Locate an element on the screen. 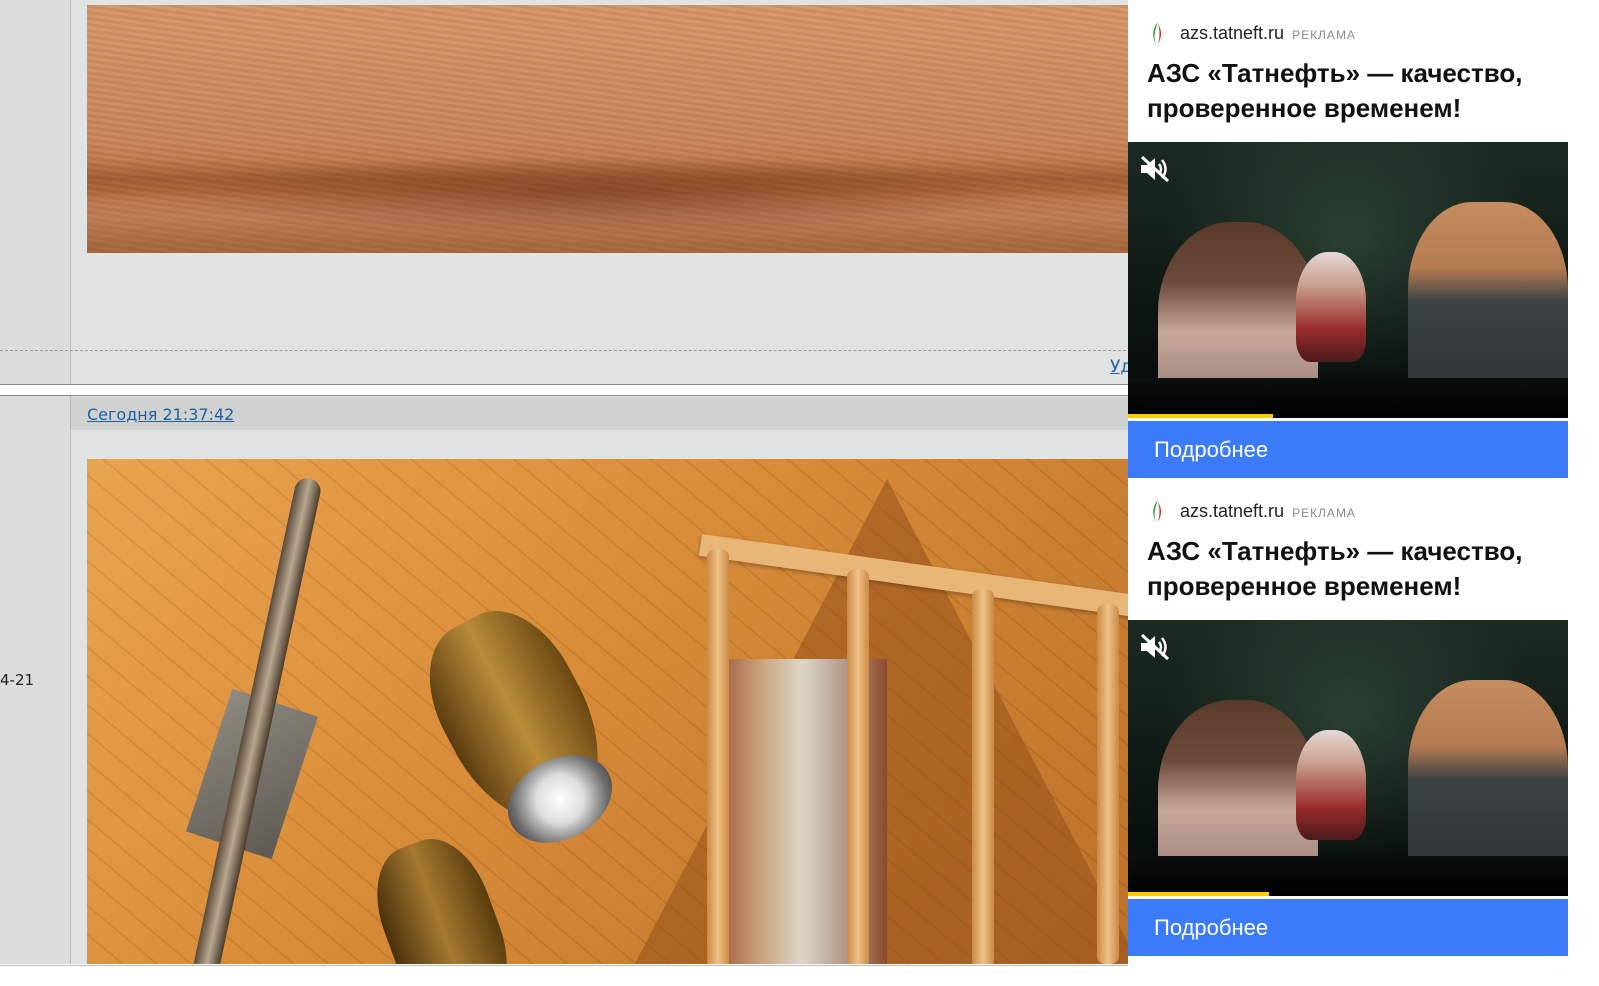 This screenshot has width=1599, height=986. fabric-fold is located at coordinates (597, 195).